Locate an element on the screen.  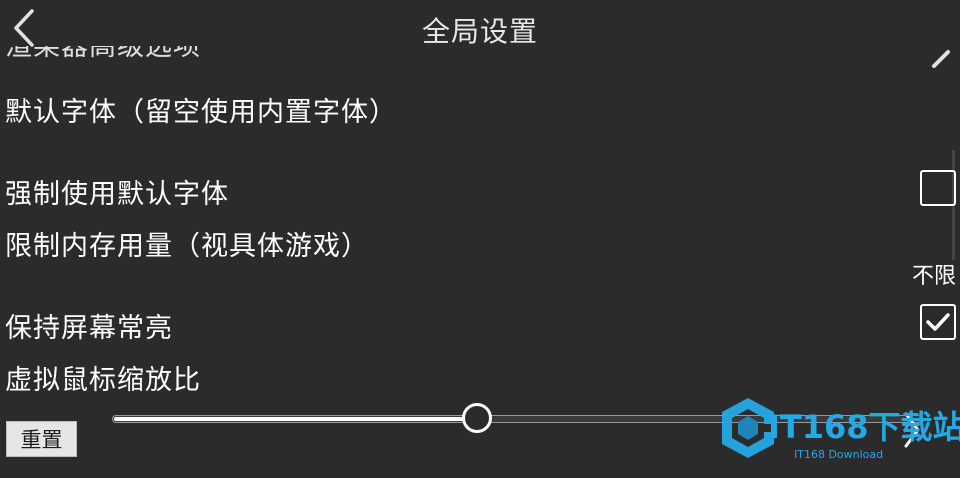
slider-thumb is located at coordinates (477, 418).